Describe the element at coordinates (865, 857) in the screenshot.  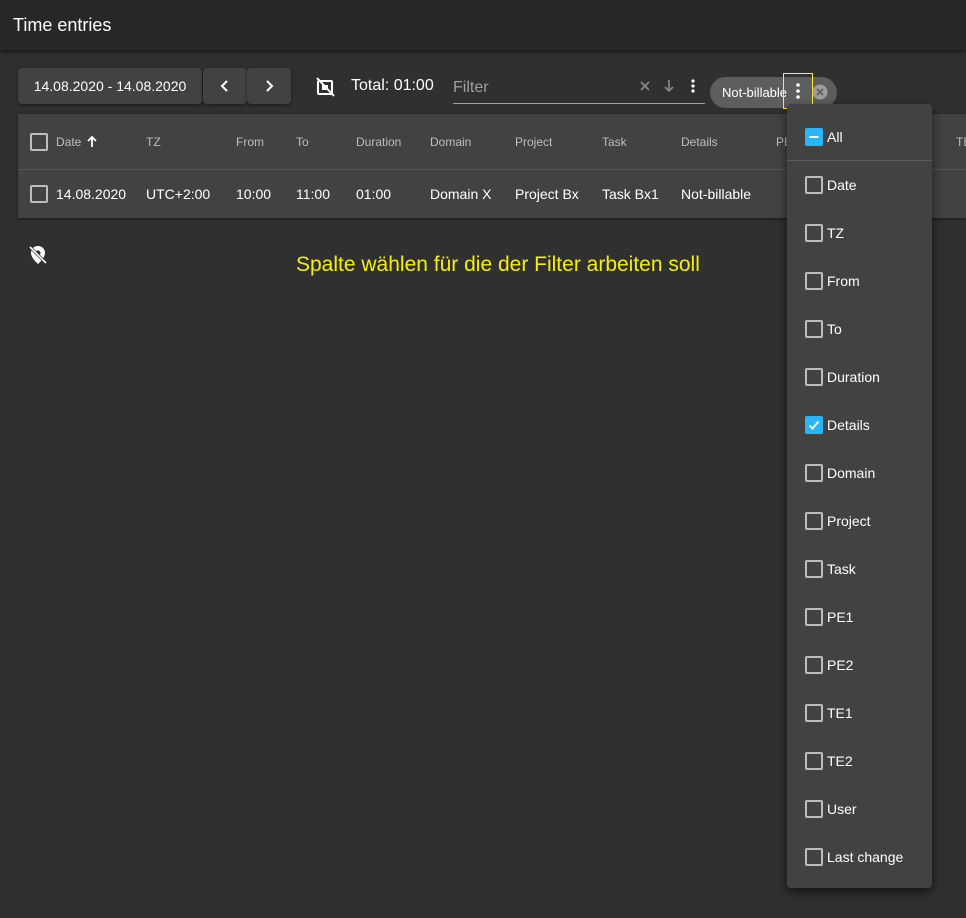
I see `column-menu-label: Last change` at that location.